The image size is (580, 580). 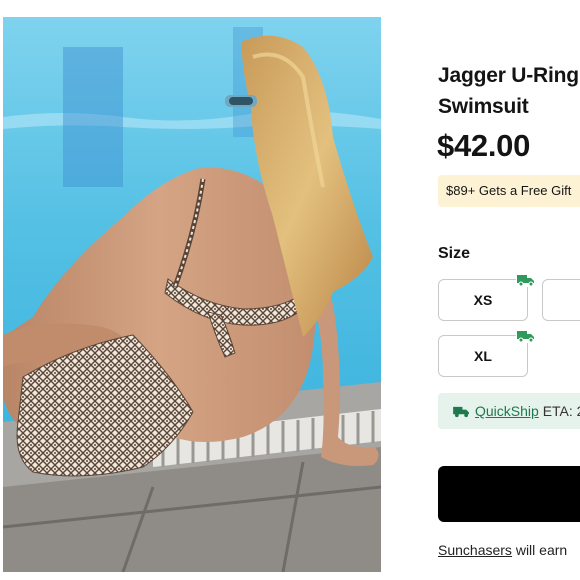 What do you see at coordinates (483, 300) in the screenshot?
I see `size-option-label: XS` at bounding box center [483, 300].